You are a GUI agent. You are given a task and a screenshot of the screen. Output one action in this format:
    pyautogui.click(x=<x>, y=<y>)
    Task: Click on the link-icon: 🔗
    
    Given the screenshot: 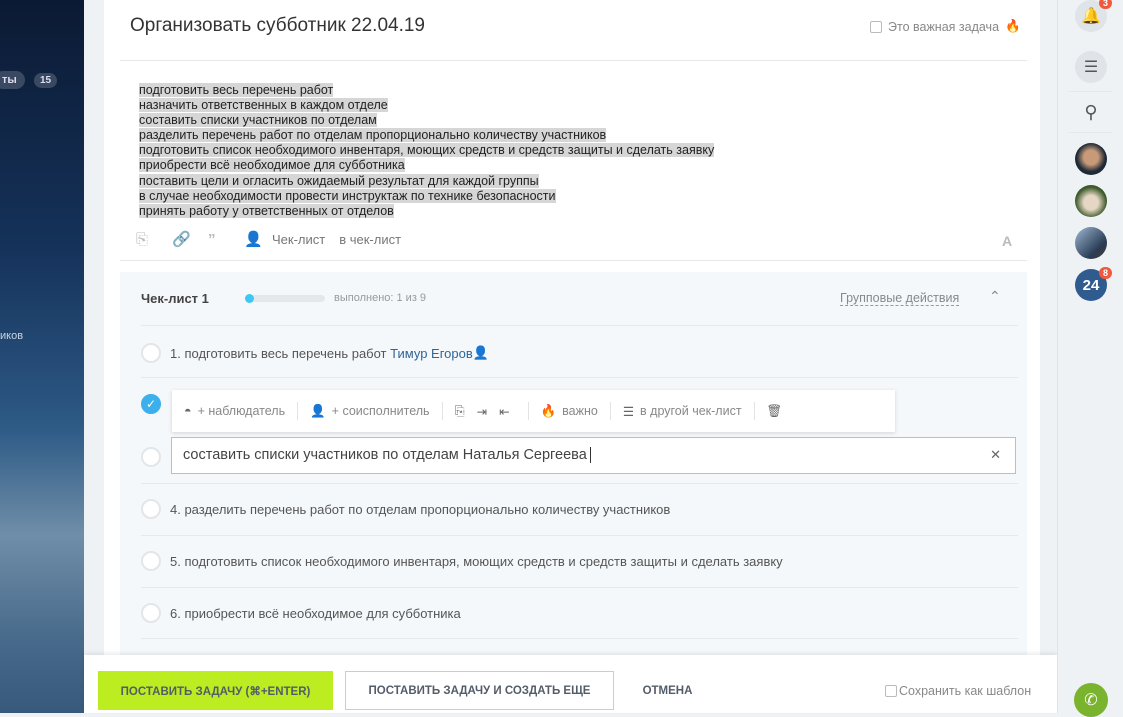 What is the action you would take?
    pyautogui.click(x=190, y=239)
    